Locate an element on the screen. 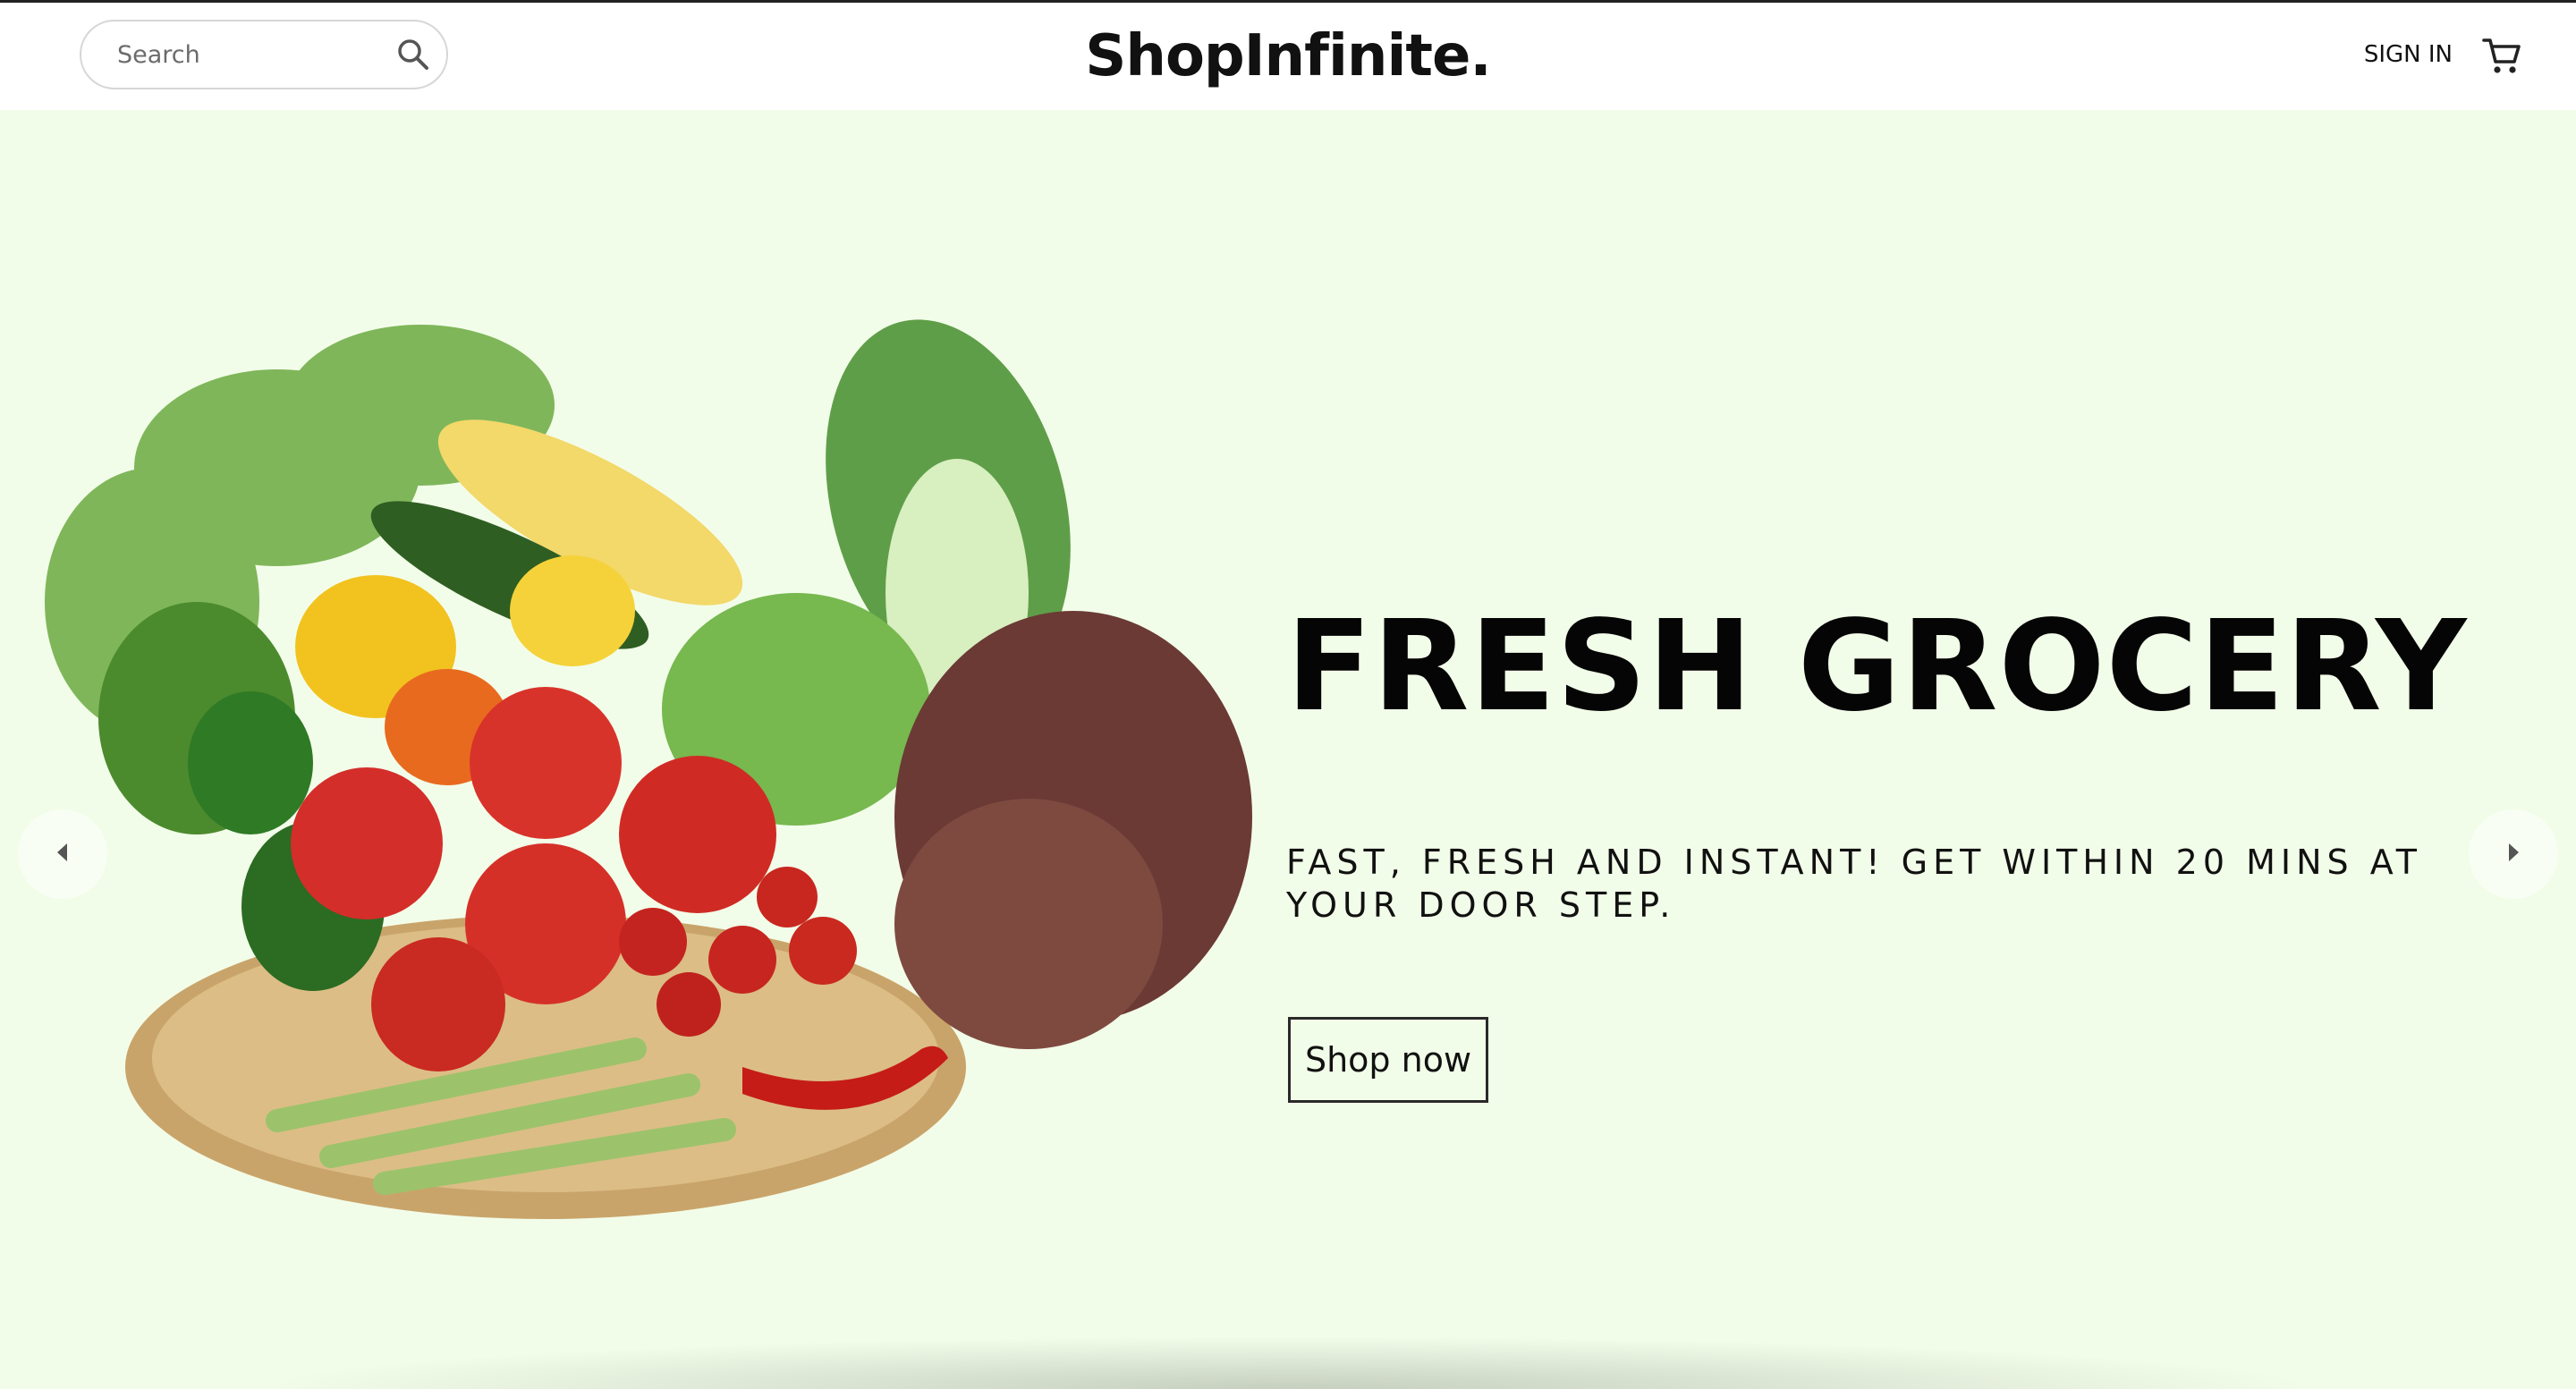 The height and width of the screenshot is (1389, 2576). search-icon is located at coordinates (413, 54).